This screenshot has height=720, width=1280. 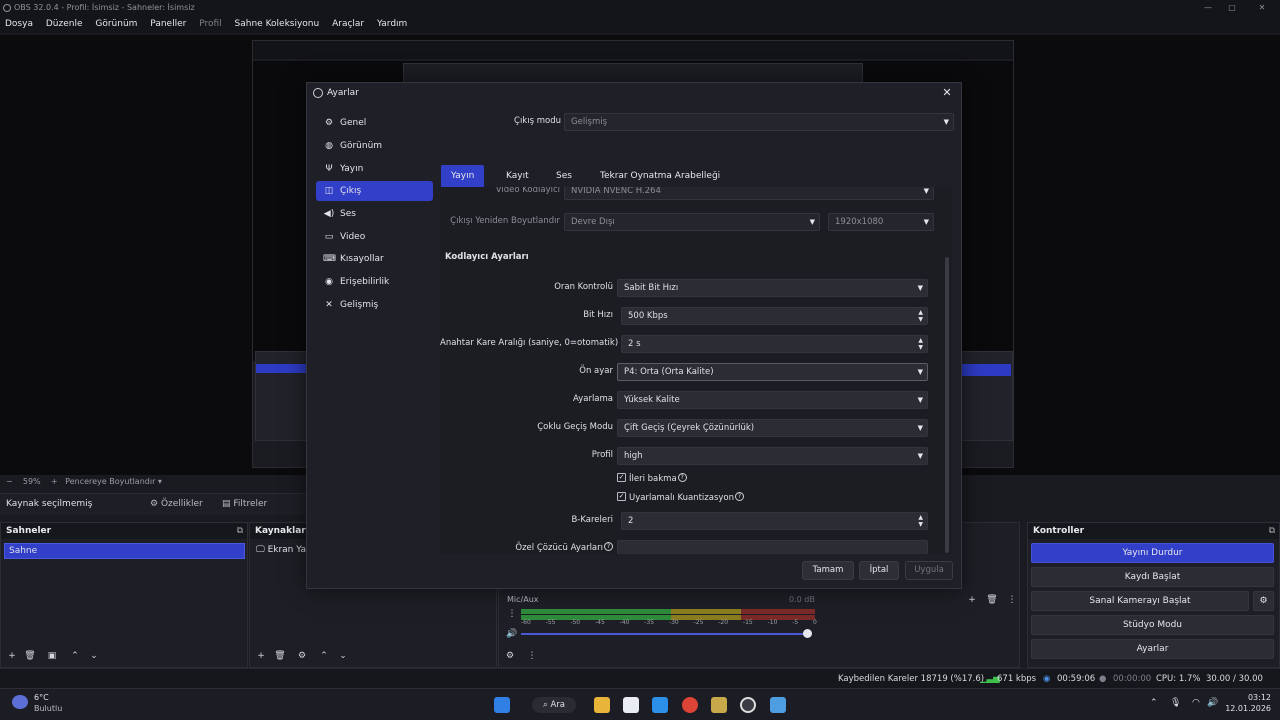 What do you see at coordinates (281, 550) in the screenshot?
I see `source-item: 🖵 Ekran Ya` at bounding box center [281, 550].